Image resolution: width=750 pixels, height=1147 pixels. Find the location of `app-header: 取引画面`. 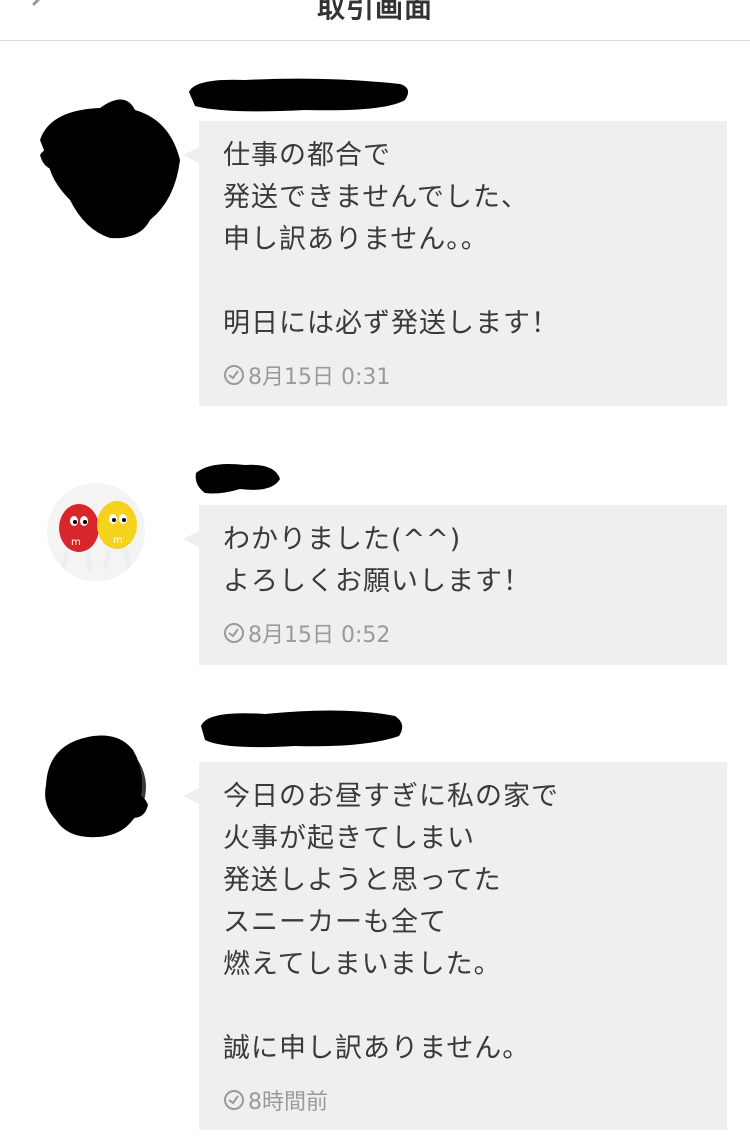

app-header: 取引画面 is located at coordinates (375, 20).